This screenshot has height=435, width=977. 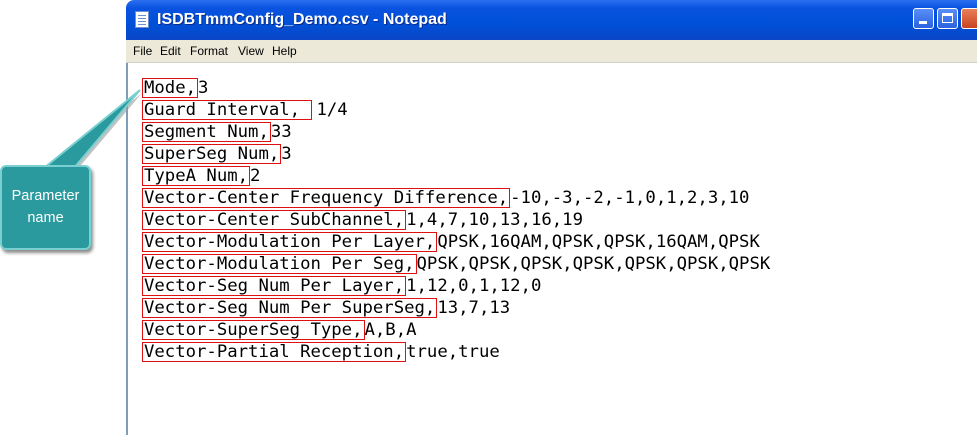 I want to click on parameter-value: -10,-3,-2,-1,0,1,2,3,10, so click(x=630, y=198).